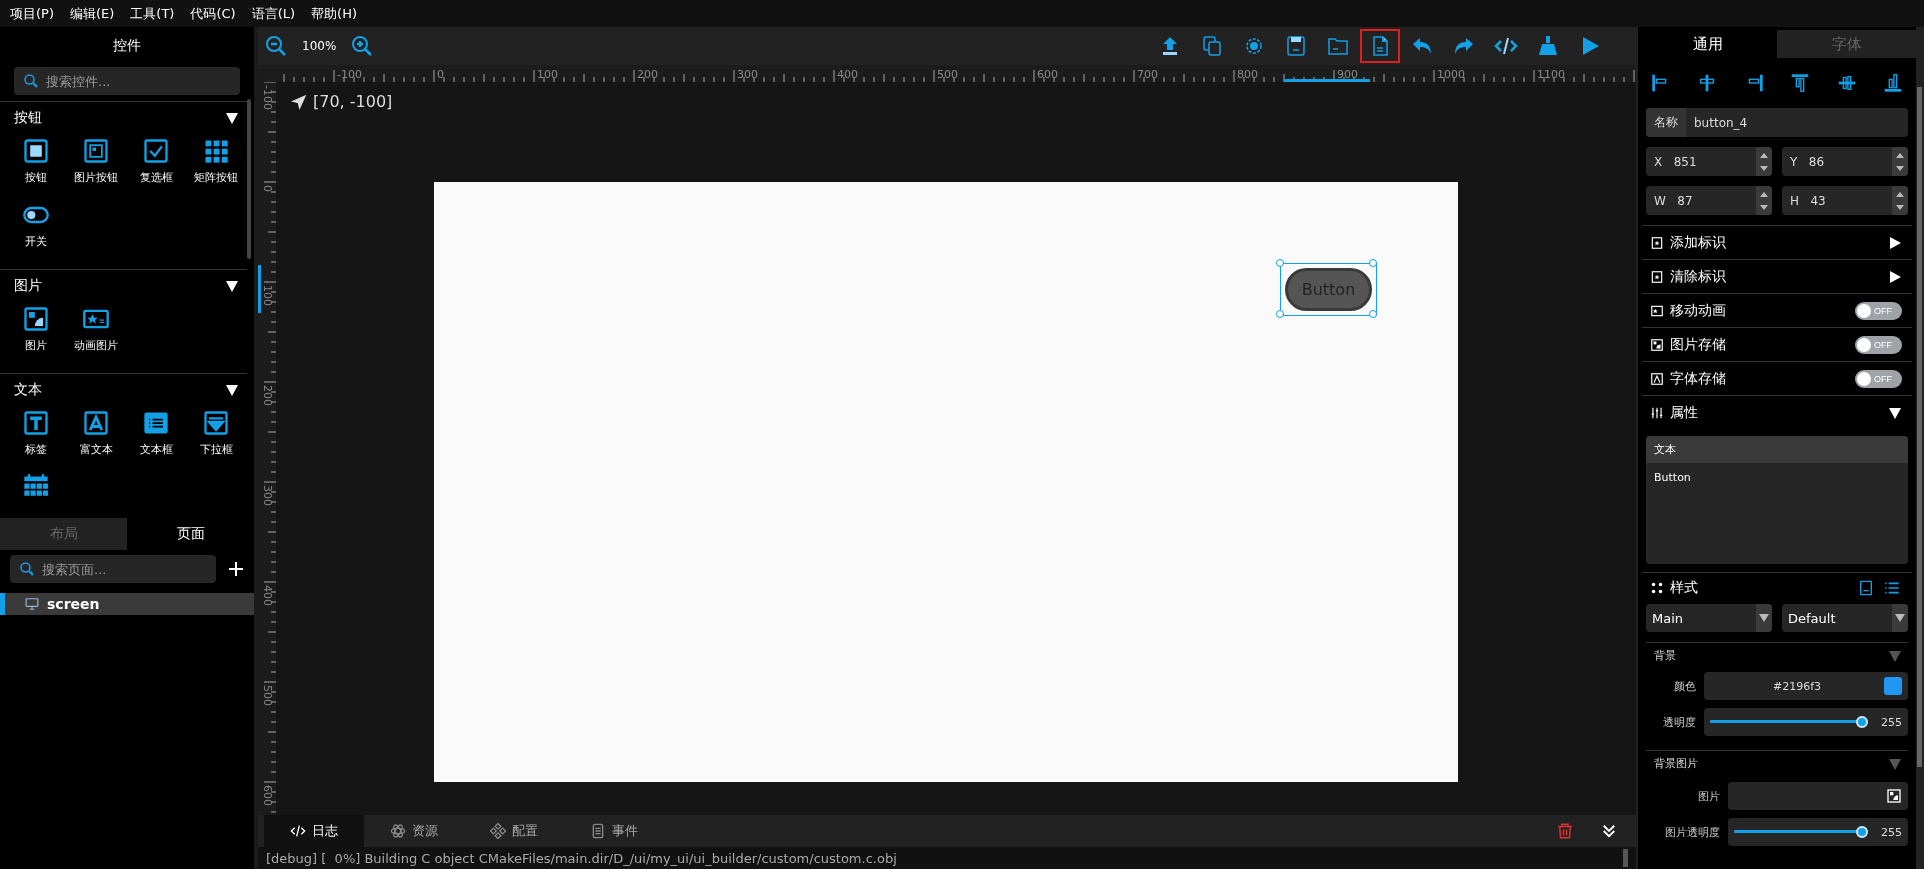 Image resolution: width=1924 pixels, height=869 pixels. What do you see at coordinates (1893, 686) in the screenshot?
I see `color-swatch` at bounding box center [1893, 686].